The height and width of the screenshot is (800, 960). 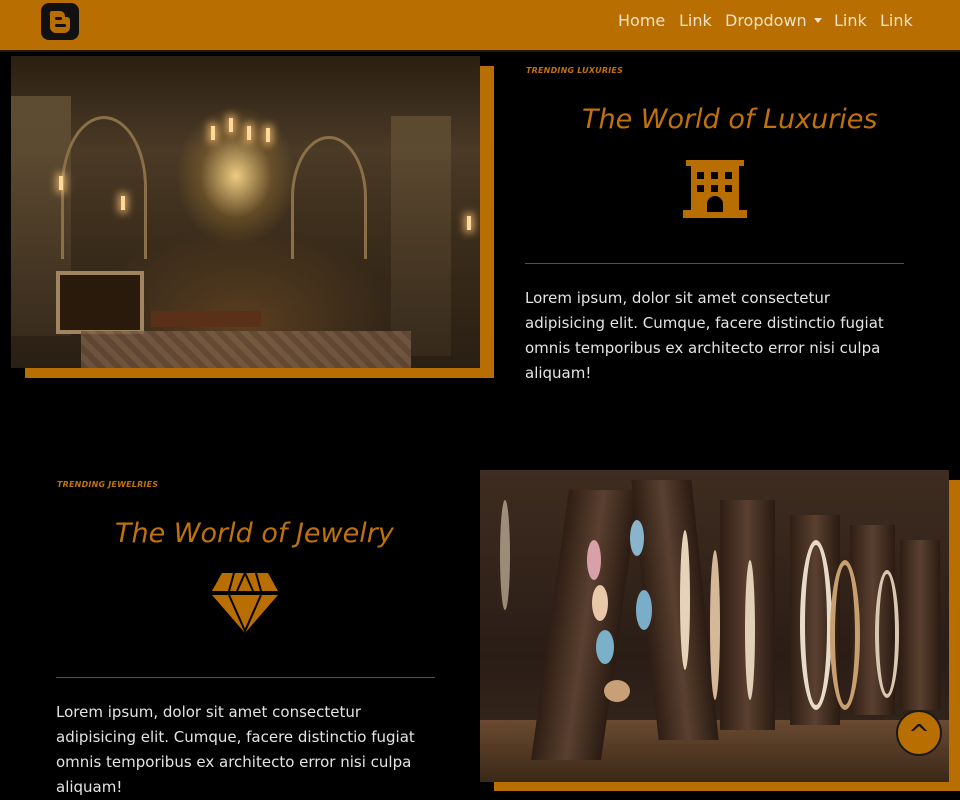 I want to click on building-icon, so click(x=715, y=191).